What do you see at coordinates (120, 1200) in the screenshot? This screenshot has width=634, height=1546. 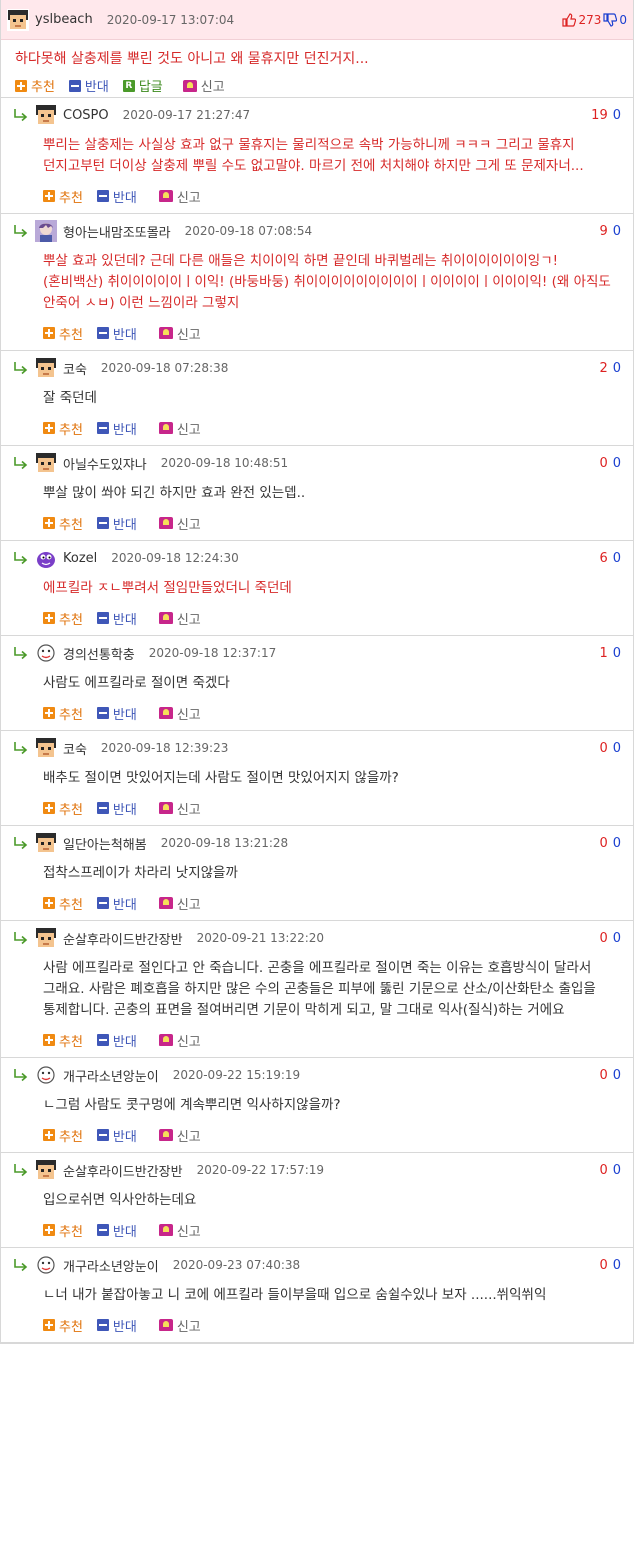 I see `comment-text: 입으로쉬면 익사안하는데요` at bounding box center [120, 1200].